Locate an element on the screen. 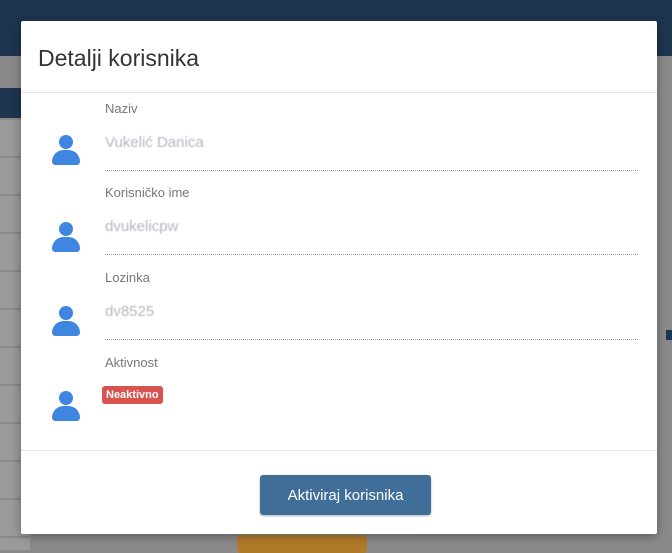  field-name: Naziv Vukelić Danica is located at coordinates (339, 139).